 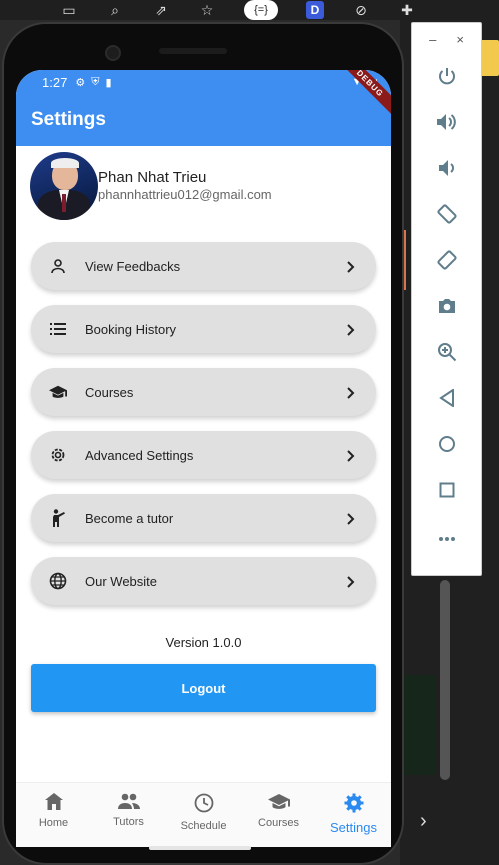 What do you see at coordinates (185, 194) in the screenshot?
I see `profile-email: phannhattrieu012@gmail.com` at bounding box center [185, 194].